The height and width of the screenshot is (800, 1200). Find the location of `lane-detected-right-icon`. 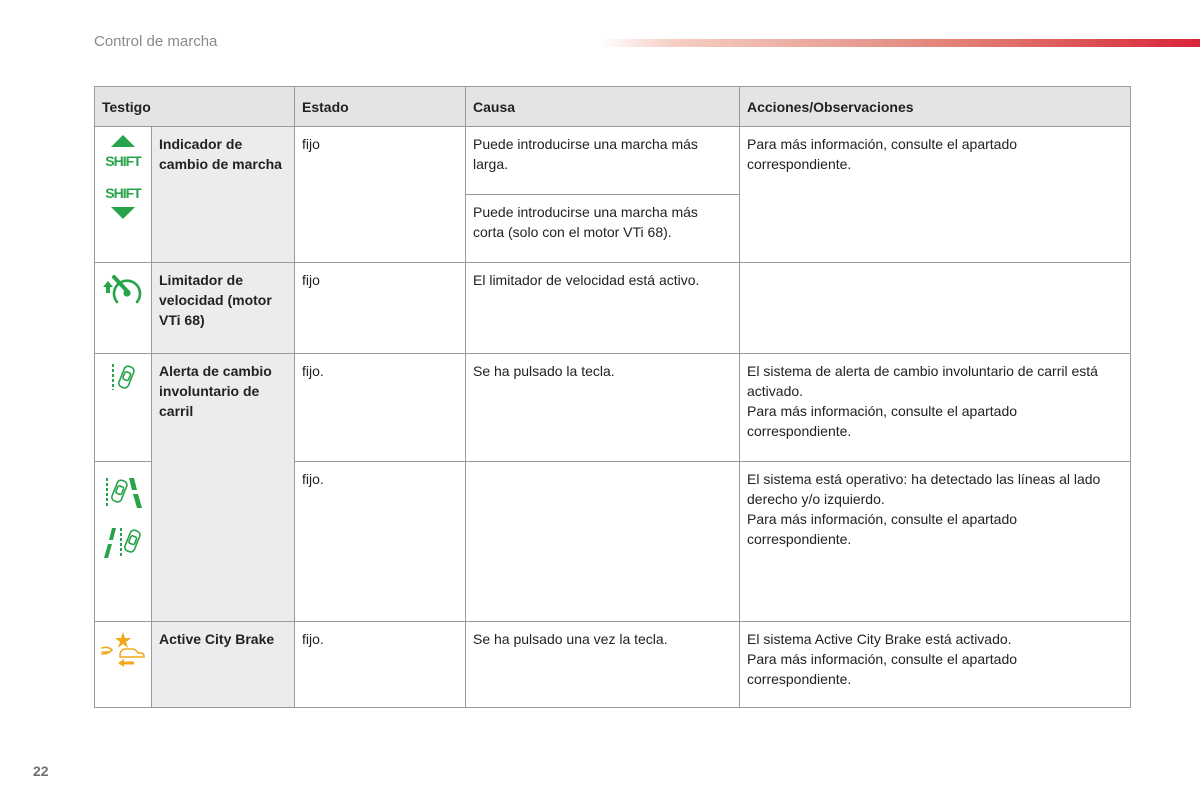

lane-detected-right-icon is located at coordinates (124, 493).